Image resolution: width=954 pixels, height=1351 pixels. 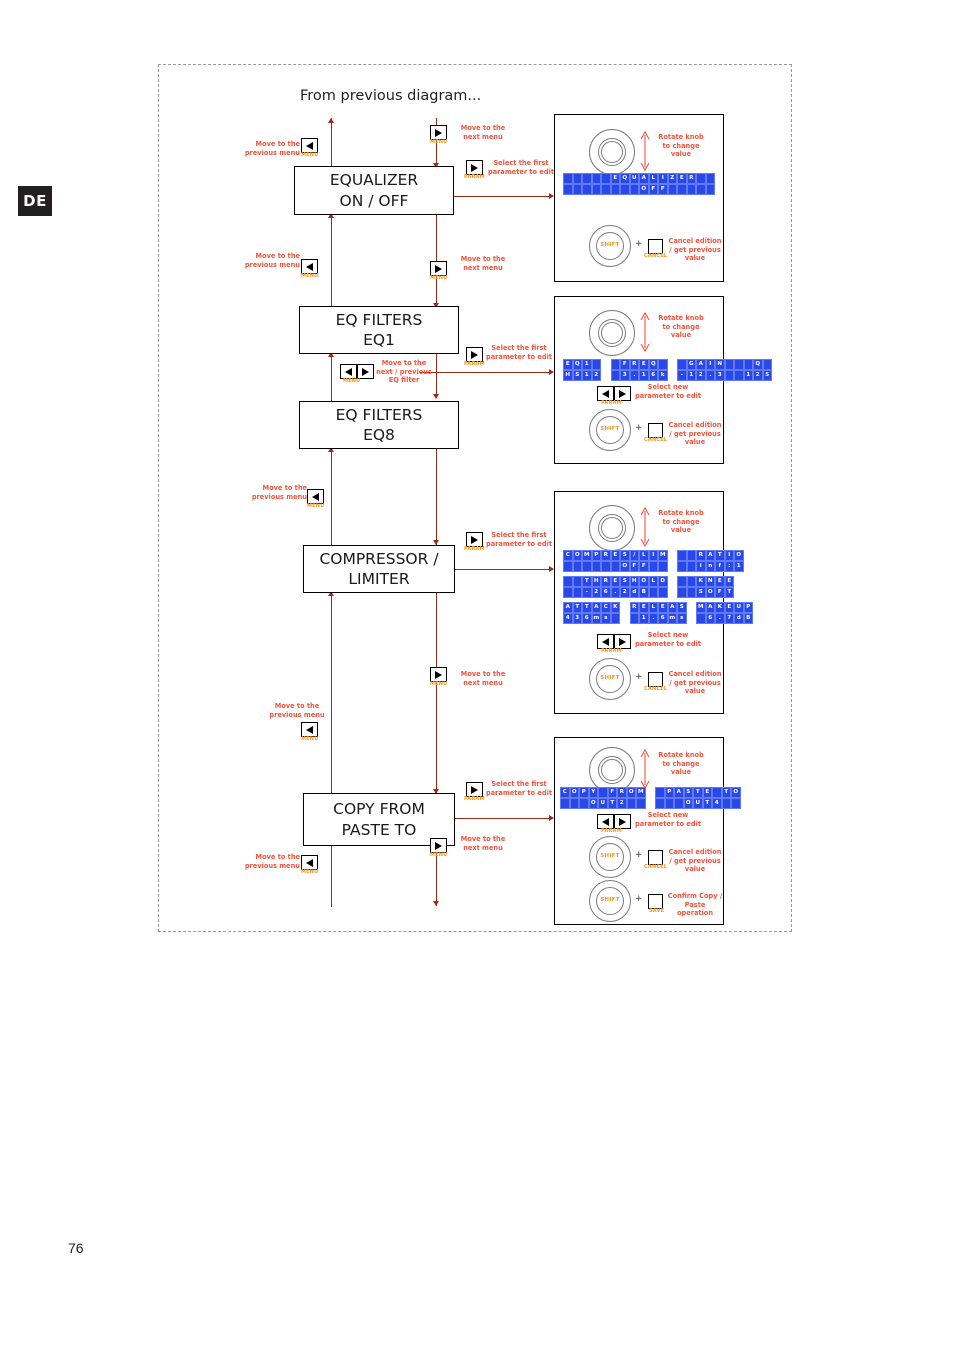 I want to click on lcd-cell: L, so click(x=653, y=607).